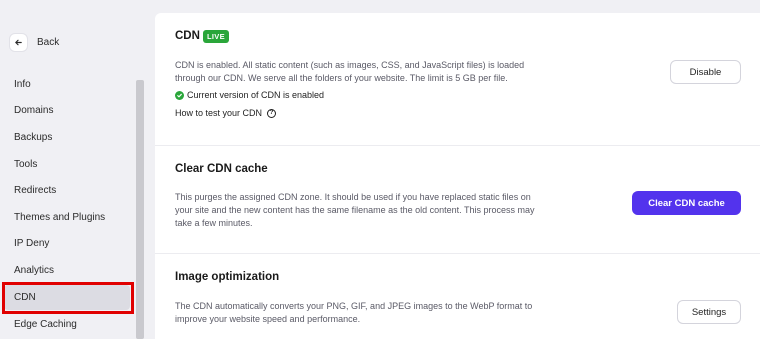 This screenshot has width=760, height=339. I want to click on check-circle-icon, so click(179, 95).